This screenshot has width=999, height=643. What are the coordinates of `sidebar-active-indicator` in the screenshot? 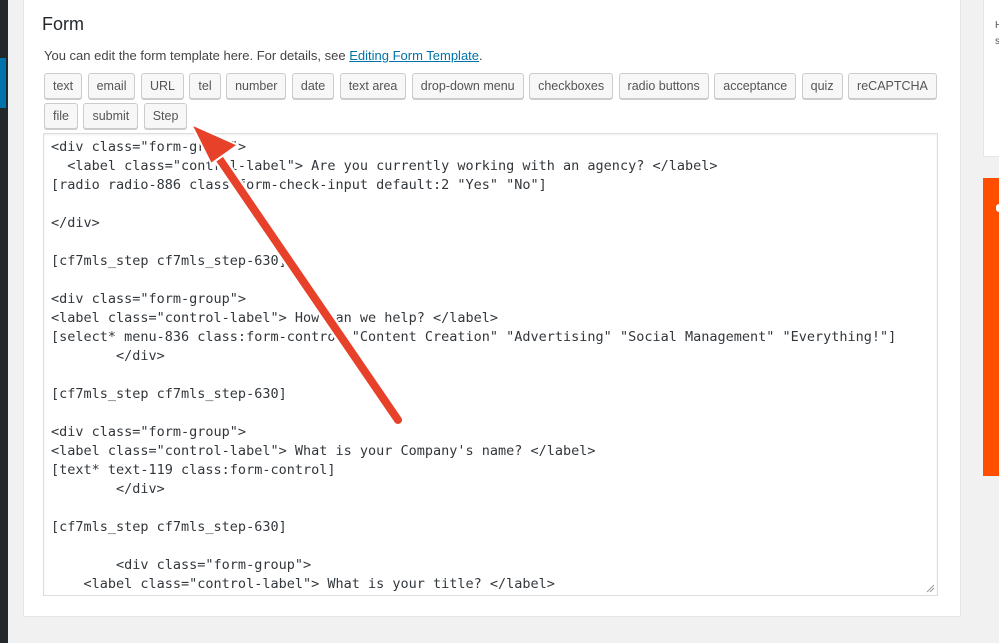 It's located at (3, 83).